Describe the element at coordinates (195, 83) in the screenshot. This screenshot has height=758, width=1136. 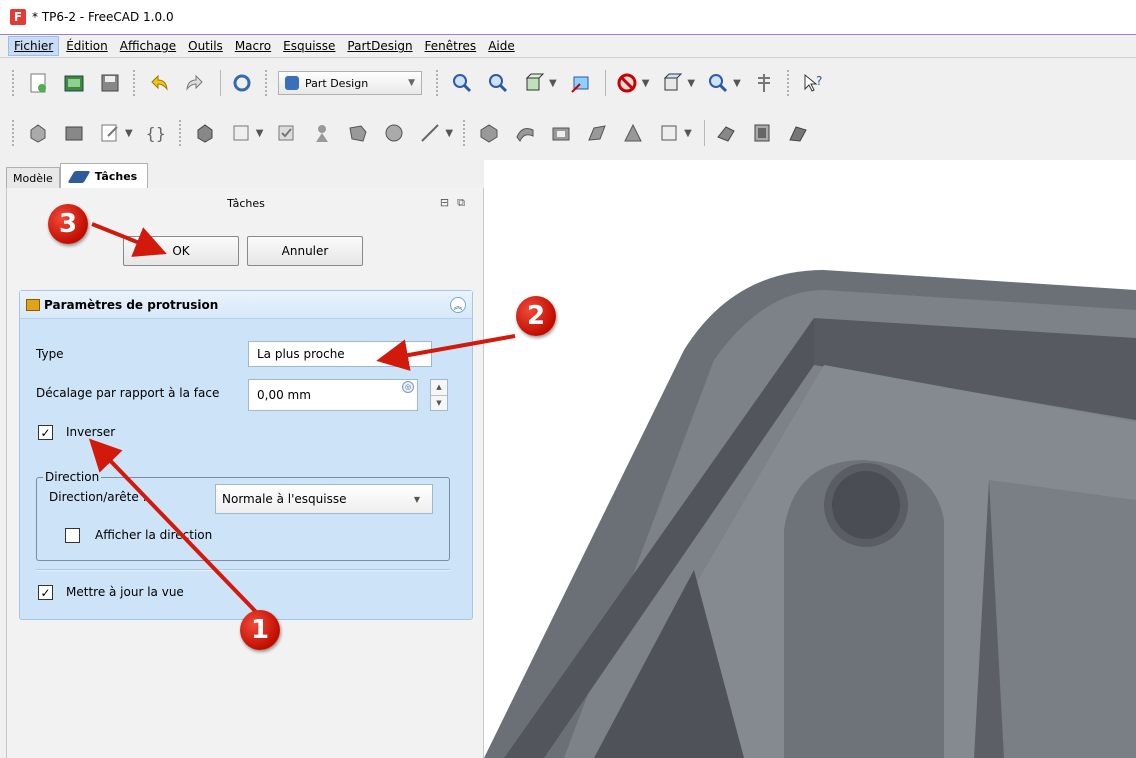
I see `redo-icon` at that location.